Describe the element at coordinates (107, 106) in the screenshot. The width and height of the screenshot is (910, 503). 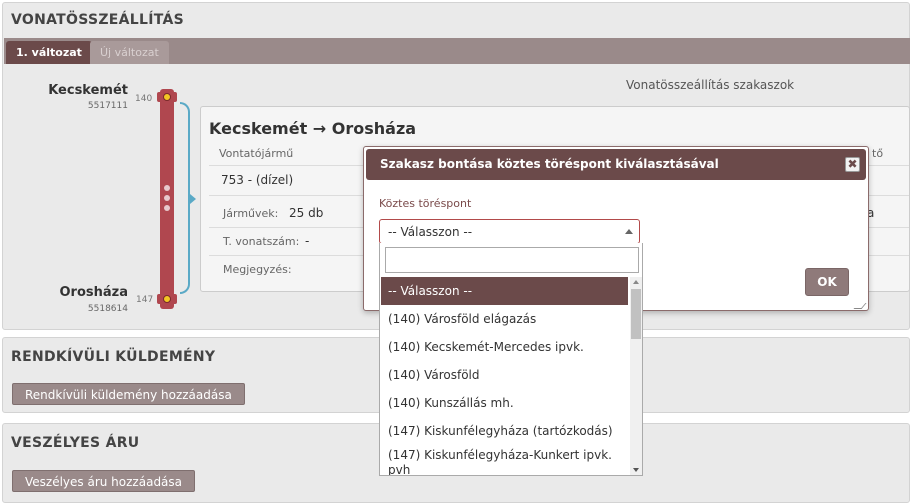
I see `station-from-code: 5517111` at that location.